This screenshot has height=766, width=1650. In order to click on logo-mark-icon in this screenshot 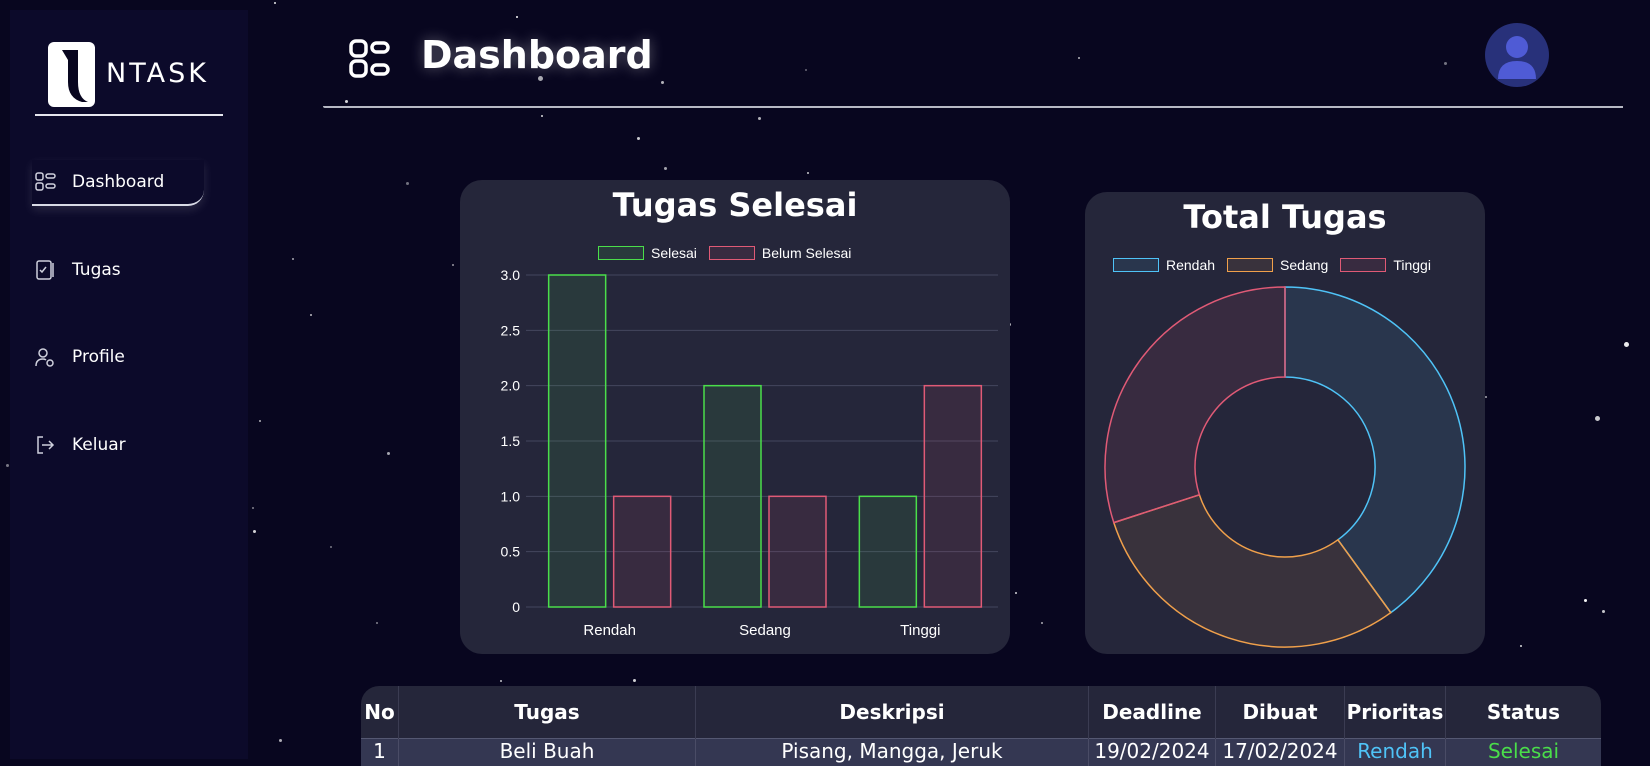, I will do `click(71, 74)`.